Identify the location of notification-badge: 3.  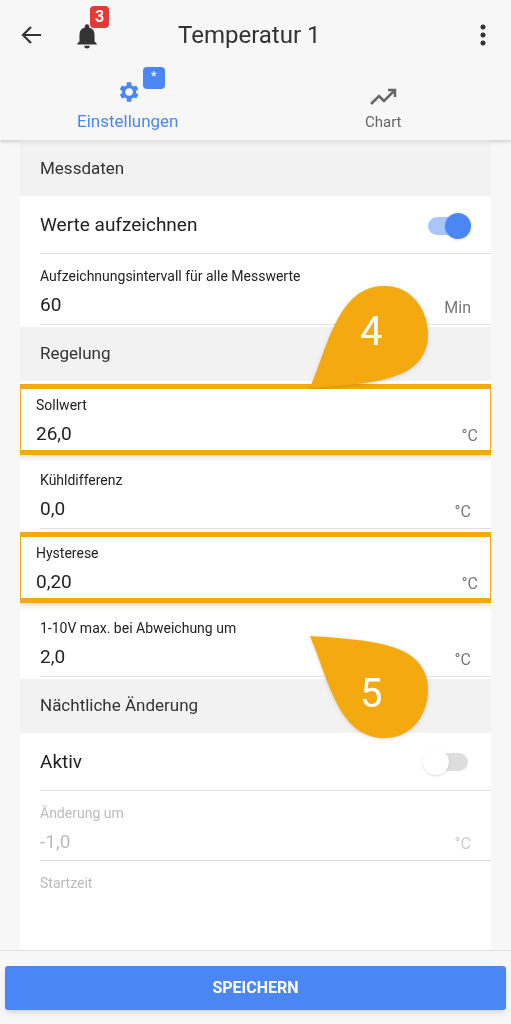
(100, 17).